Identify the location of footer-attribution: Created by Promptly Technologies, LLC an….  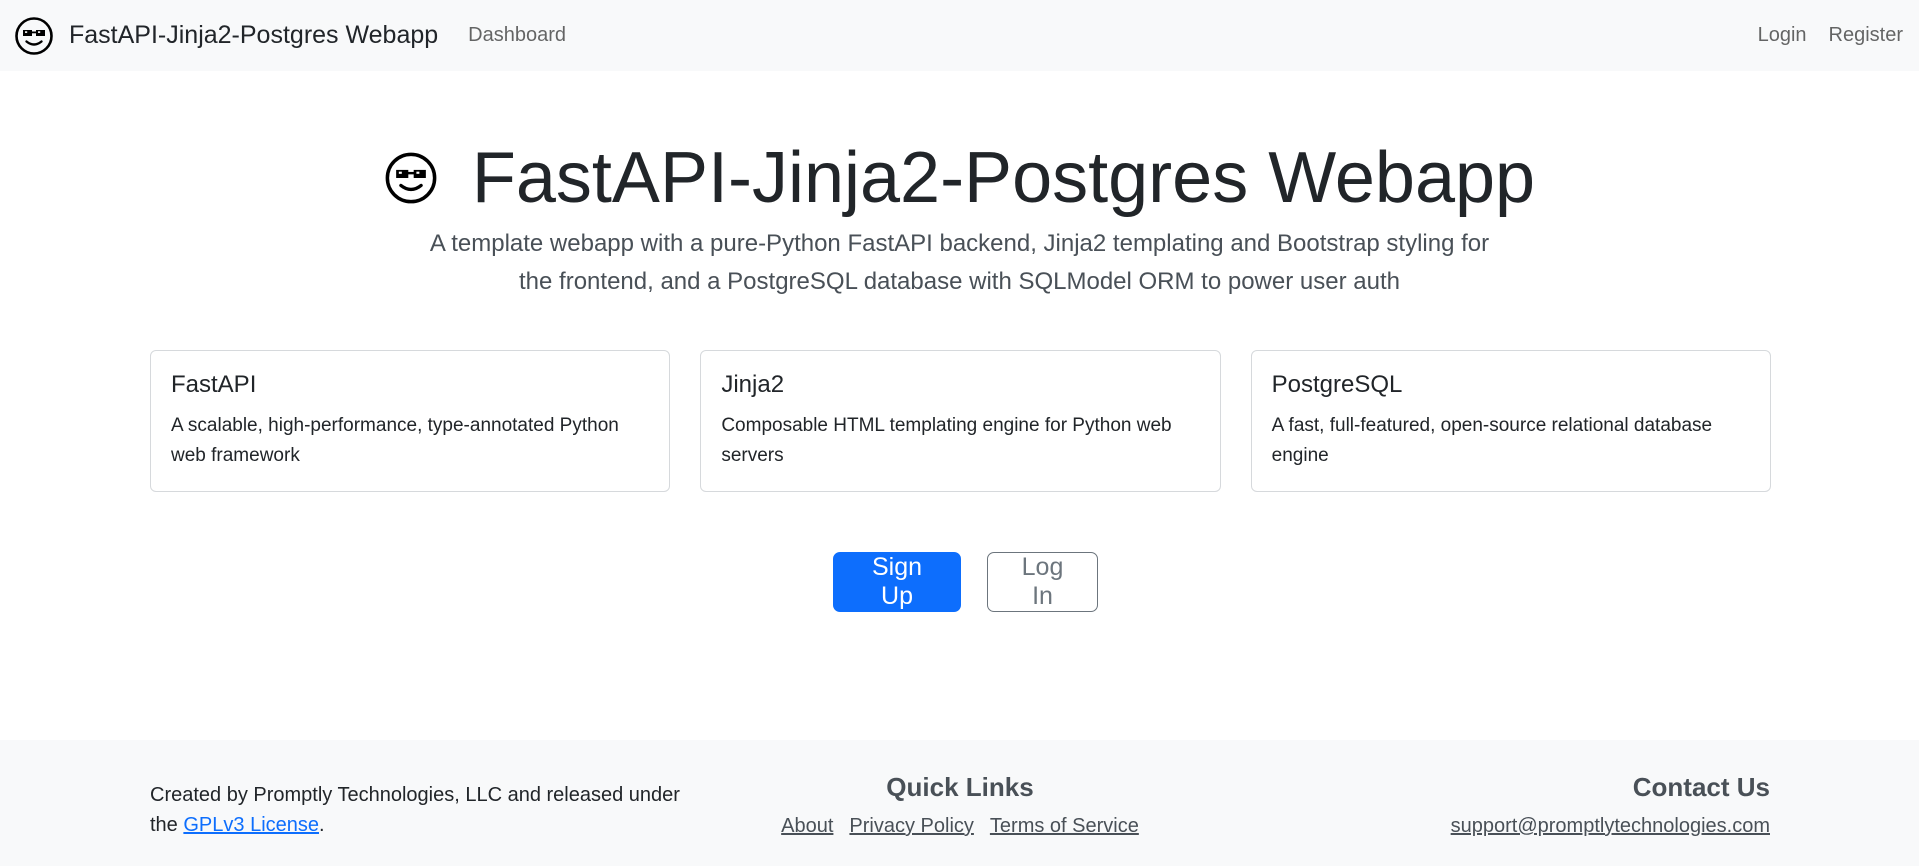
(420, 810).